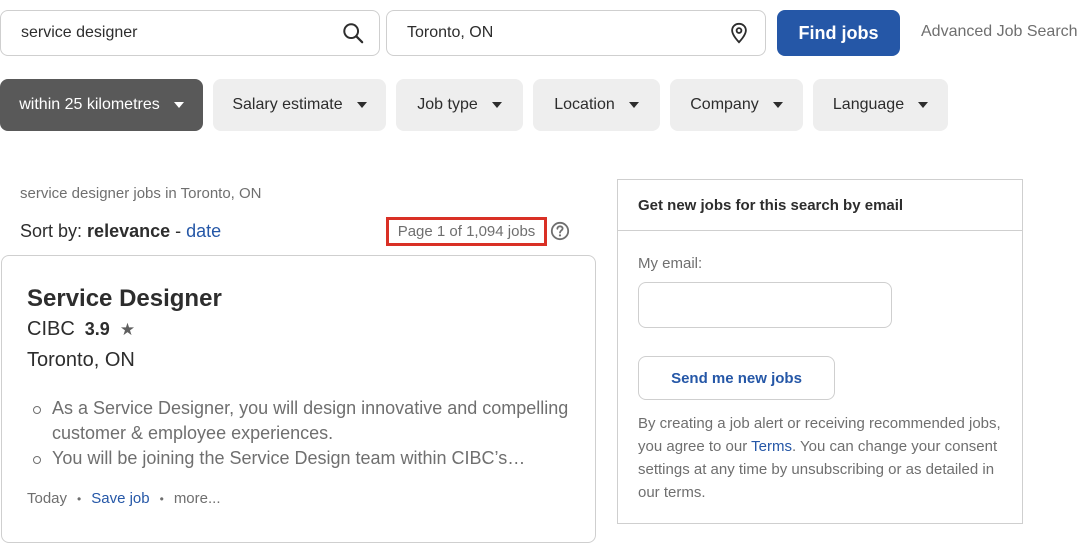 This screenshot has height=547, width=1080. Describe the element at coordinates (765, 305) in the screenshot. I see `email-field` at that location.